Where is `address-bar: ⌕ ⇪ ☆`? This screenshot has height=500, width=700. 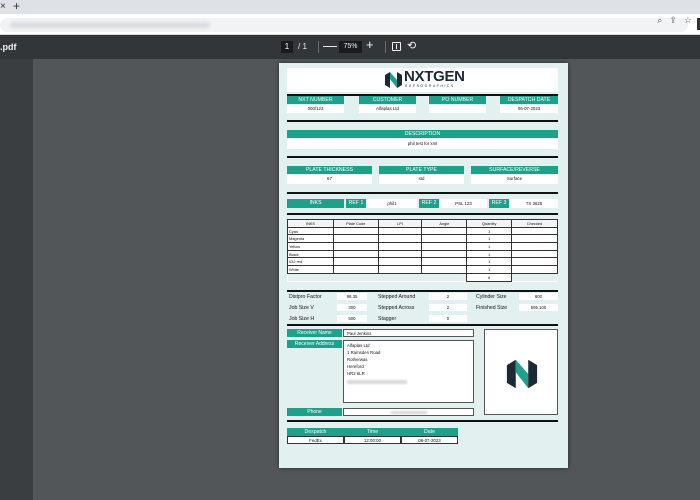 address-bar: ⌕ ⇪ ☆ is located at coordinates (350, 24).